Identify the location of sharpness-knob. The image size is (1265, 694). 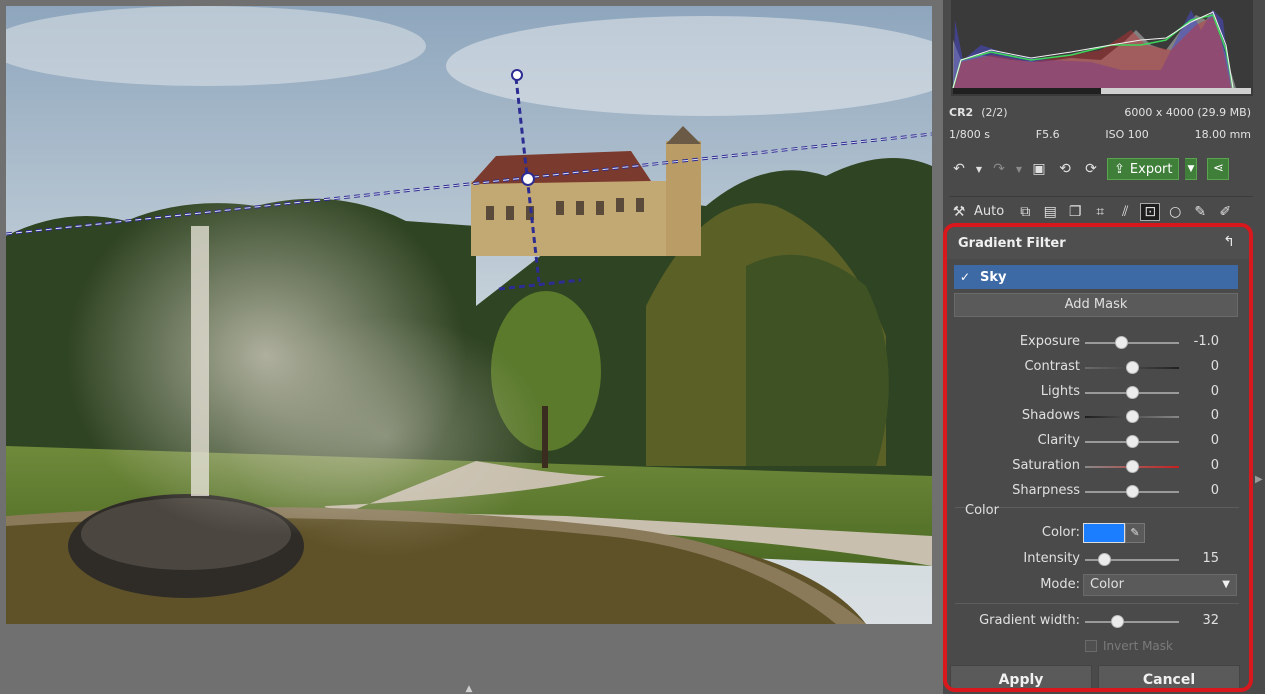
(1132, 491).